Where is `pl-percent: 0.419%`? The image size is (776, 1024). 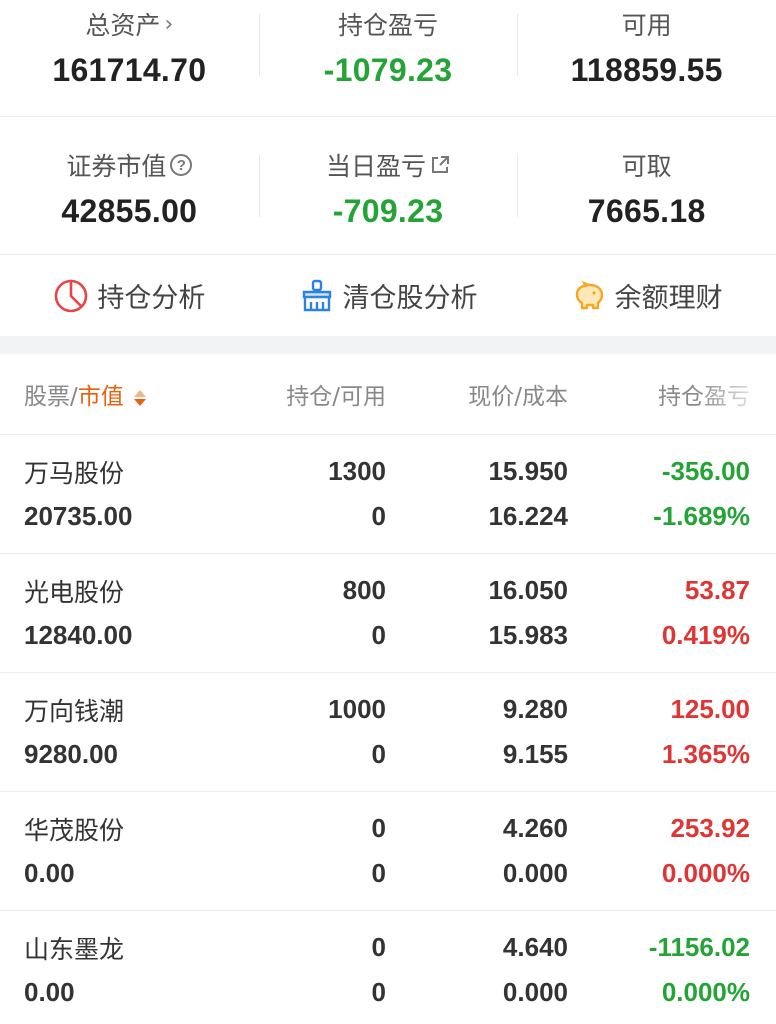
pl-percent: 0.419% is located at coordinates (705, 635).